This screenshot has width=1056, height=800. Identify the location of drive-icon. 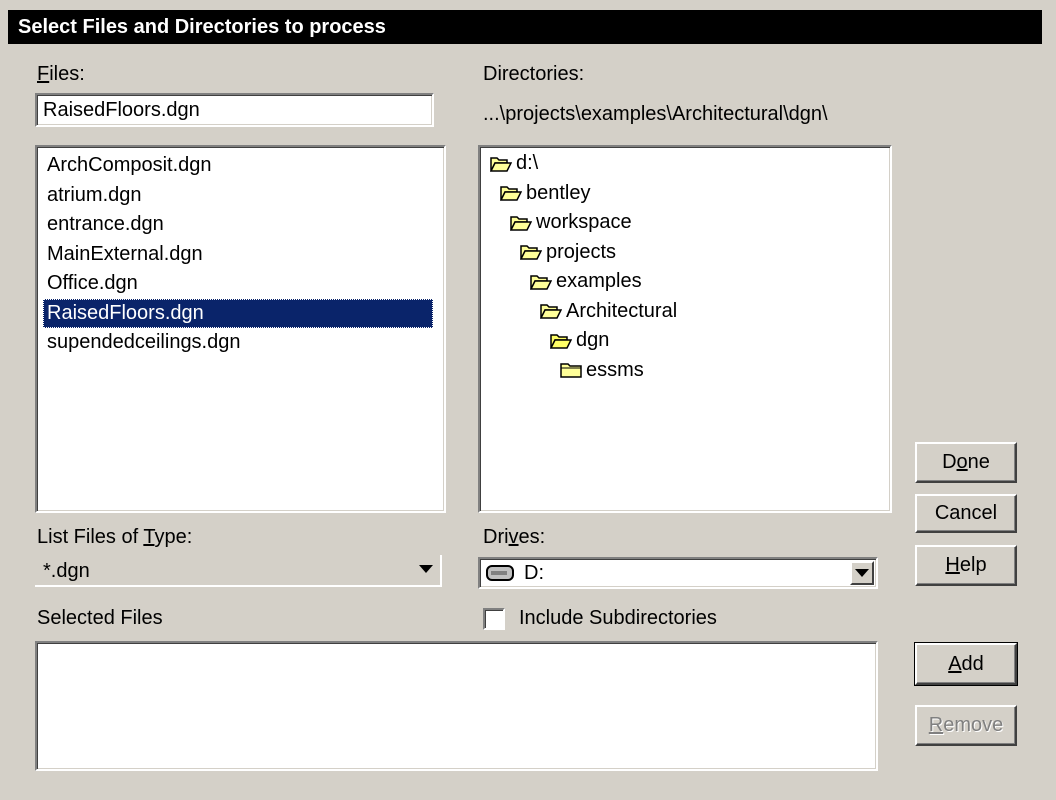
(500, 573).